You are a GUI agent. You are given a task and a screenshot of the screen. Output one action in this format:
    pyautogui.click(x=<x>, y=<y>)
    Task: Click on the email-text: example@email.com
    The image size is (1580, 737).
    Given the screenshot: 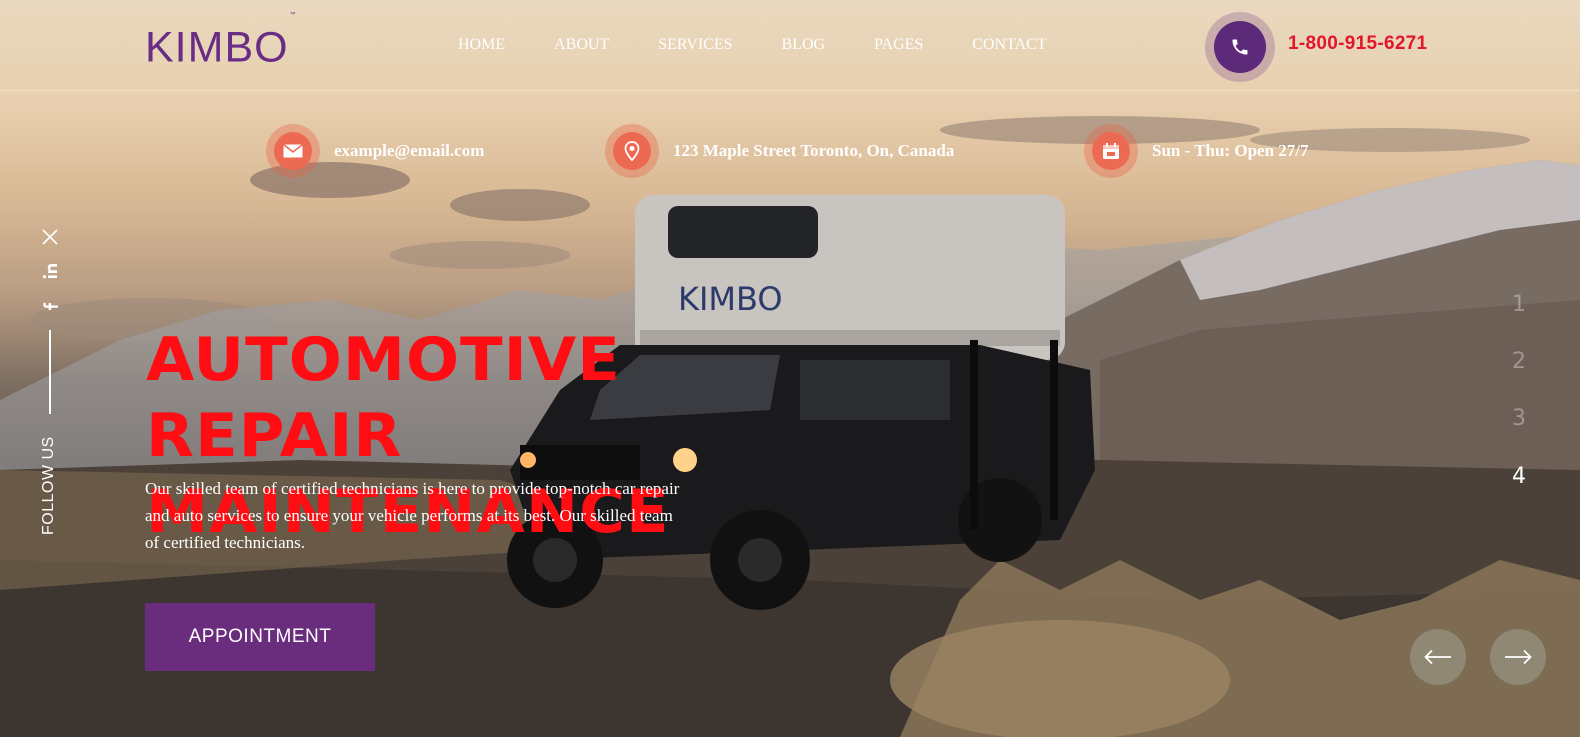 What is the action you would take?
    pyautogui.click(x=409, y=151)
    